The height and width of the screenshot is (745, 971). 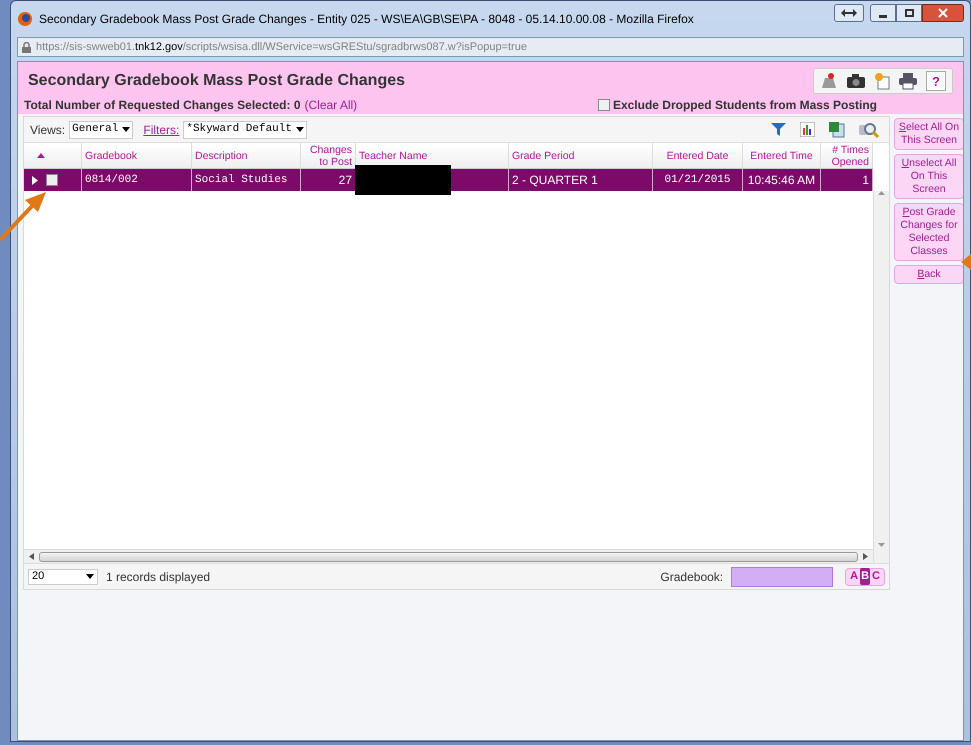 What do you see at coordinates (161, 129) in the screenshot?
I see `filters-link: Filters:` at bounding box center [161, 129].